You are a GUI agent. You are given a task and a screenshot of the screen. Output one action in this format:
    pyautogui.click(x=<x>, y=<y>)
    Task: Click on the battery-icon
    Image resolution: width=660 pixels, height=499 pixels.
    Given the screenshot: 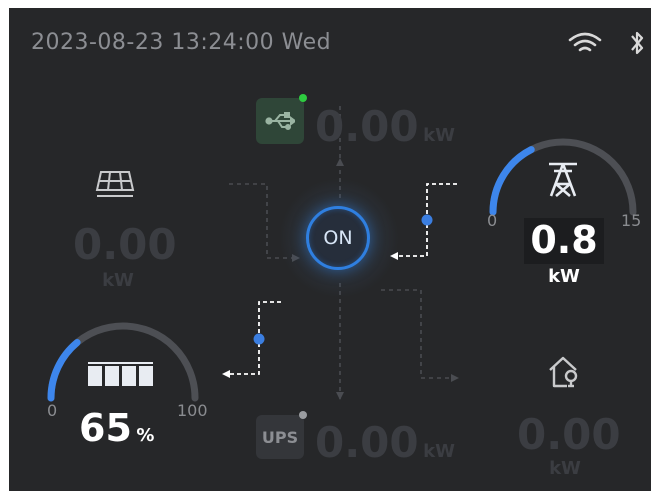 What is the action you would take?
    pyautogui.click(x=120, y=374)
    